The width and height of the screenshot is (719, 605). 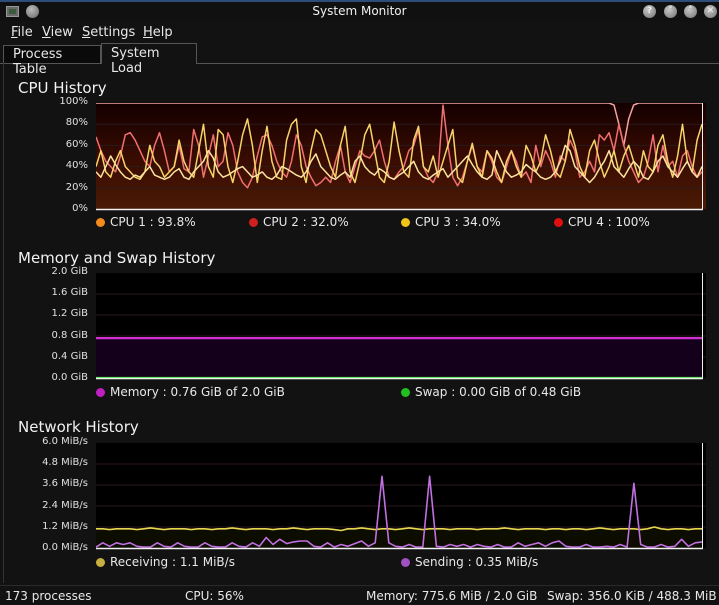 I want to click on chevron-up-icon: ˄, so click(x=690, y=11).